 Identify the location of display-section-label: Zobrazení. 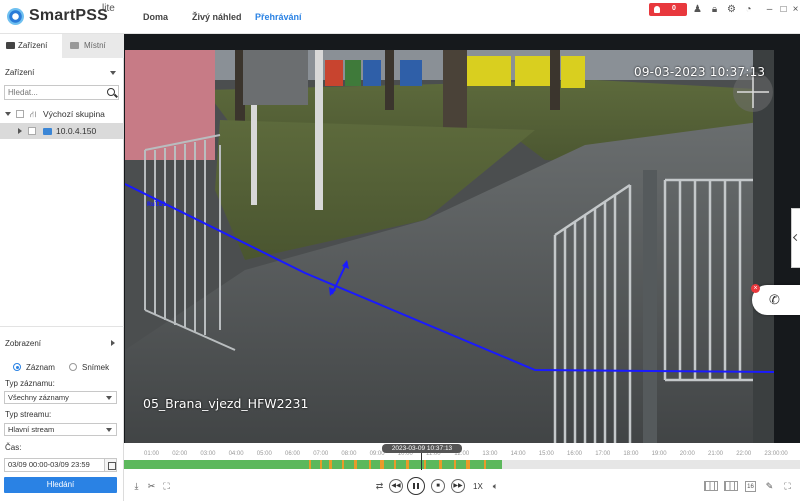
(23, 343).